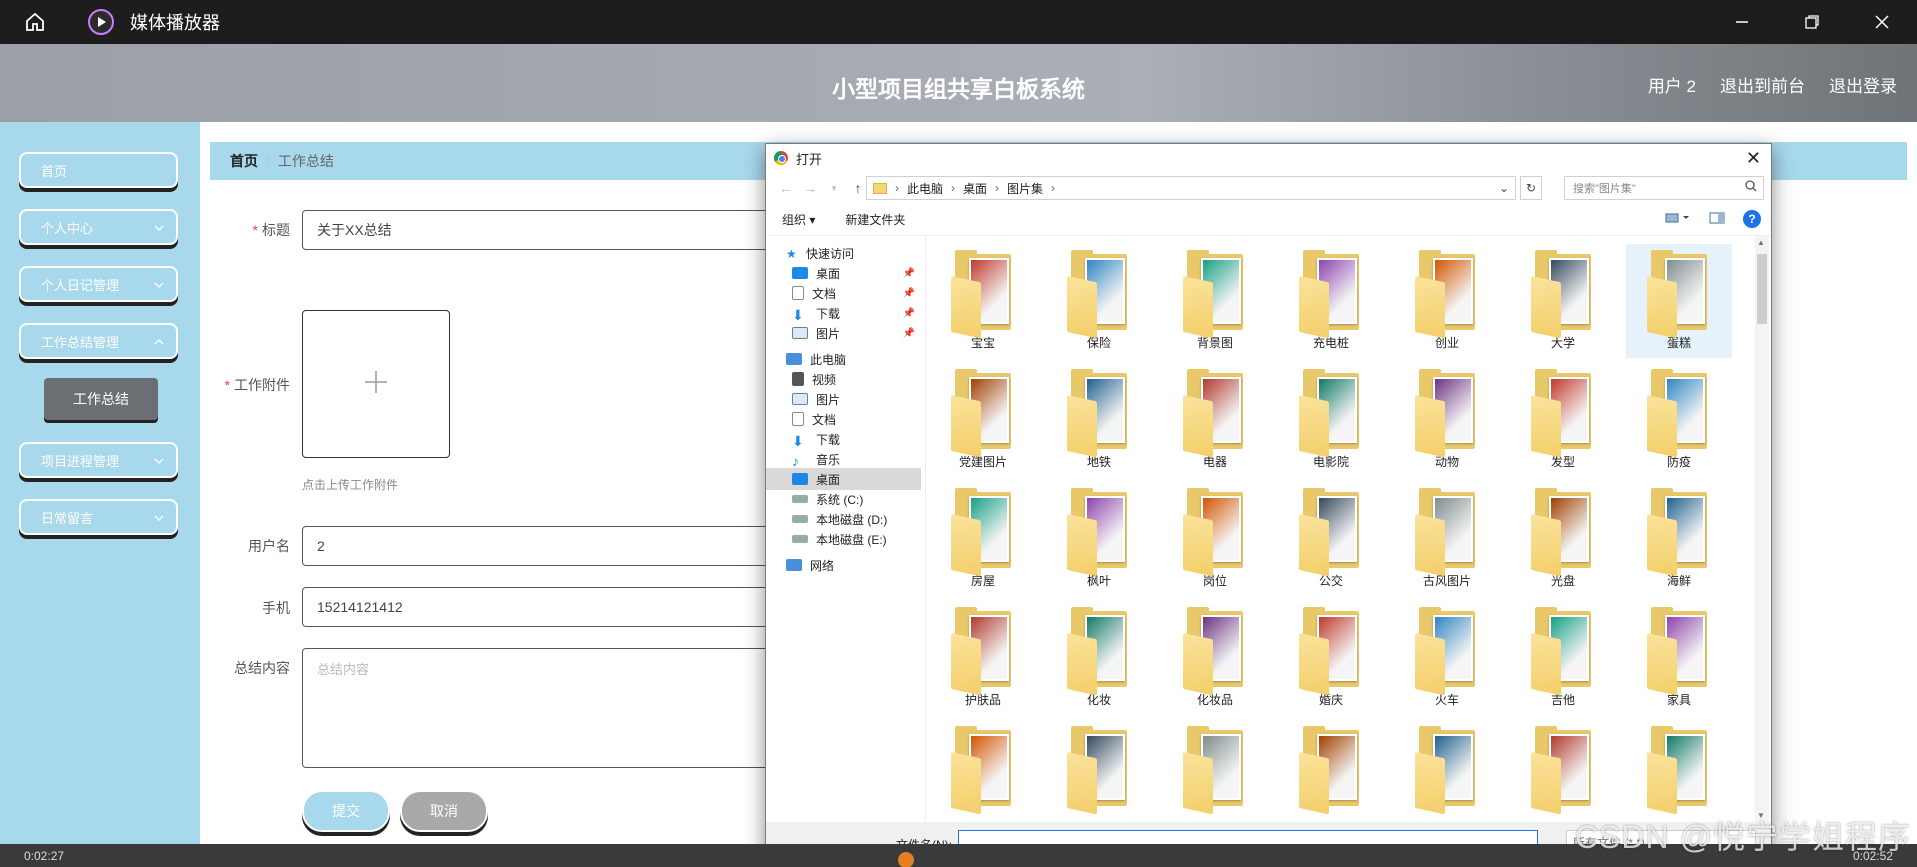  I want to click on path-segment: 桌面, so click(975, 188).